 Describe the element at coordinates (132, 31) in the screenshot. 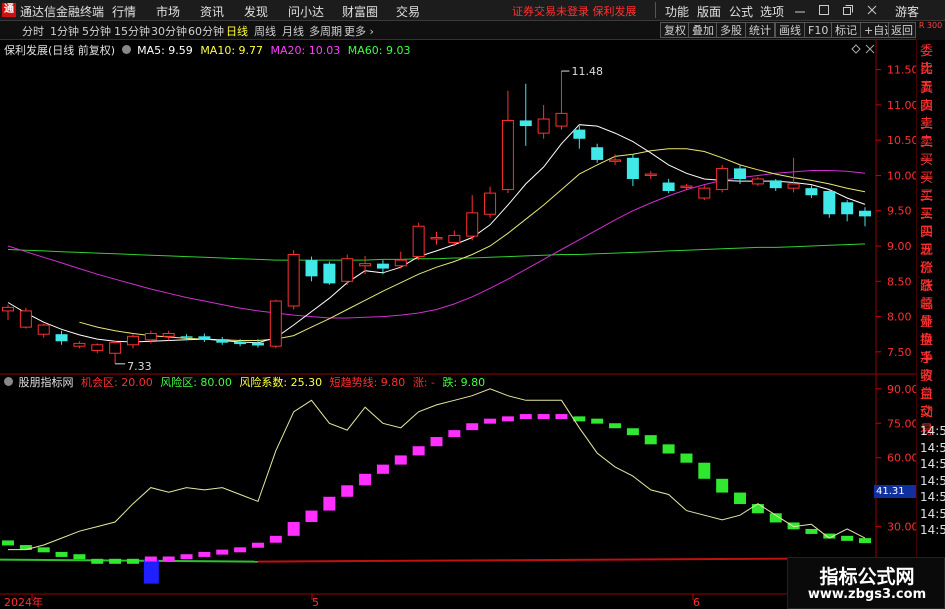

I see `period-tab: 15分钟` at that location.